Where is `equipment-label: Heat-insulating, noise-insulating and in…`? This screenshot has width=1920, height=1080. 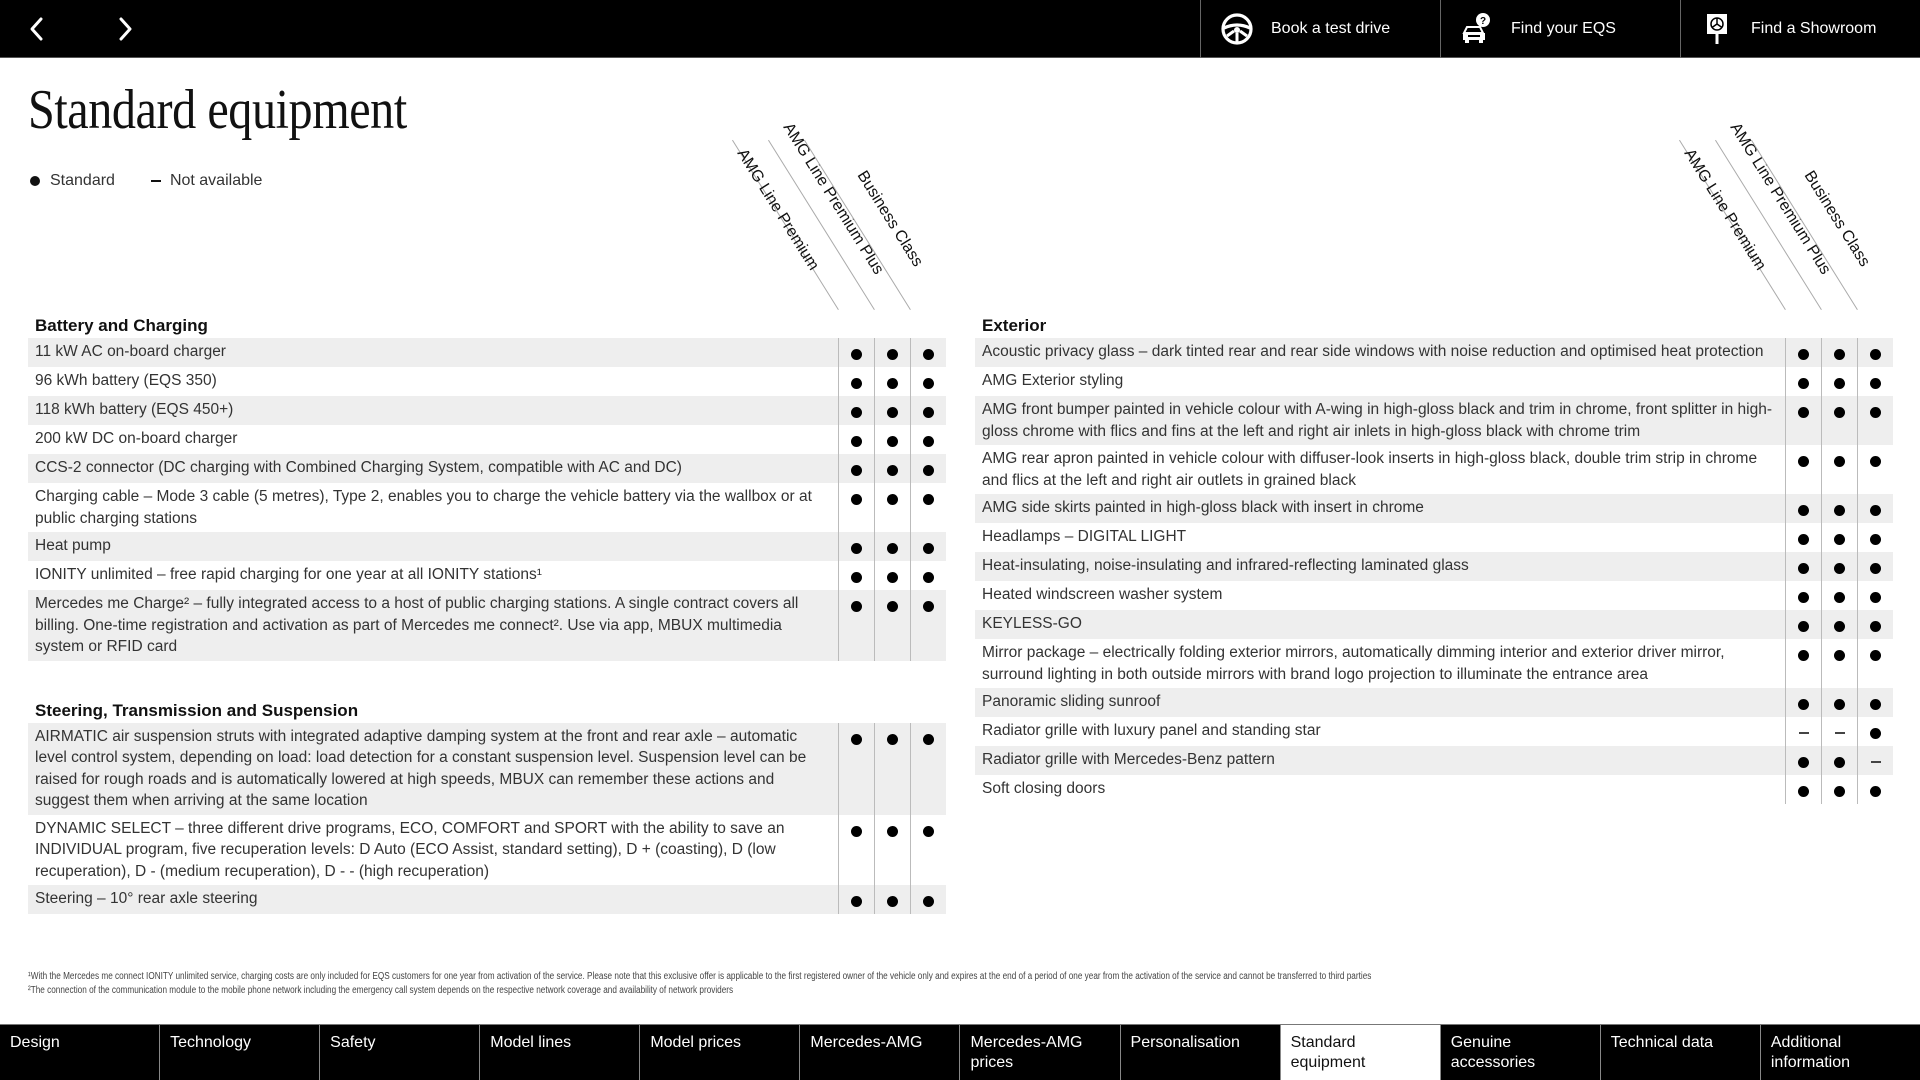
equipment-label: Heat-insulating, noise-insulating and in… is located at coordinates (1225, 565).